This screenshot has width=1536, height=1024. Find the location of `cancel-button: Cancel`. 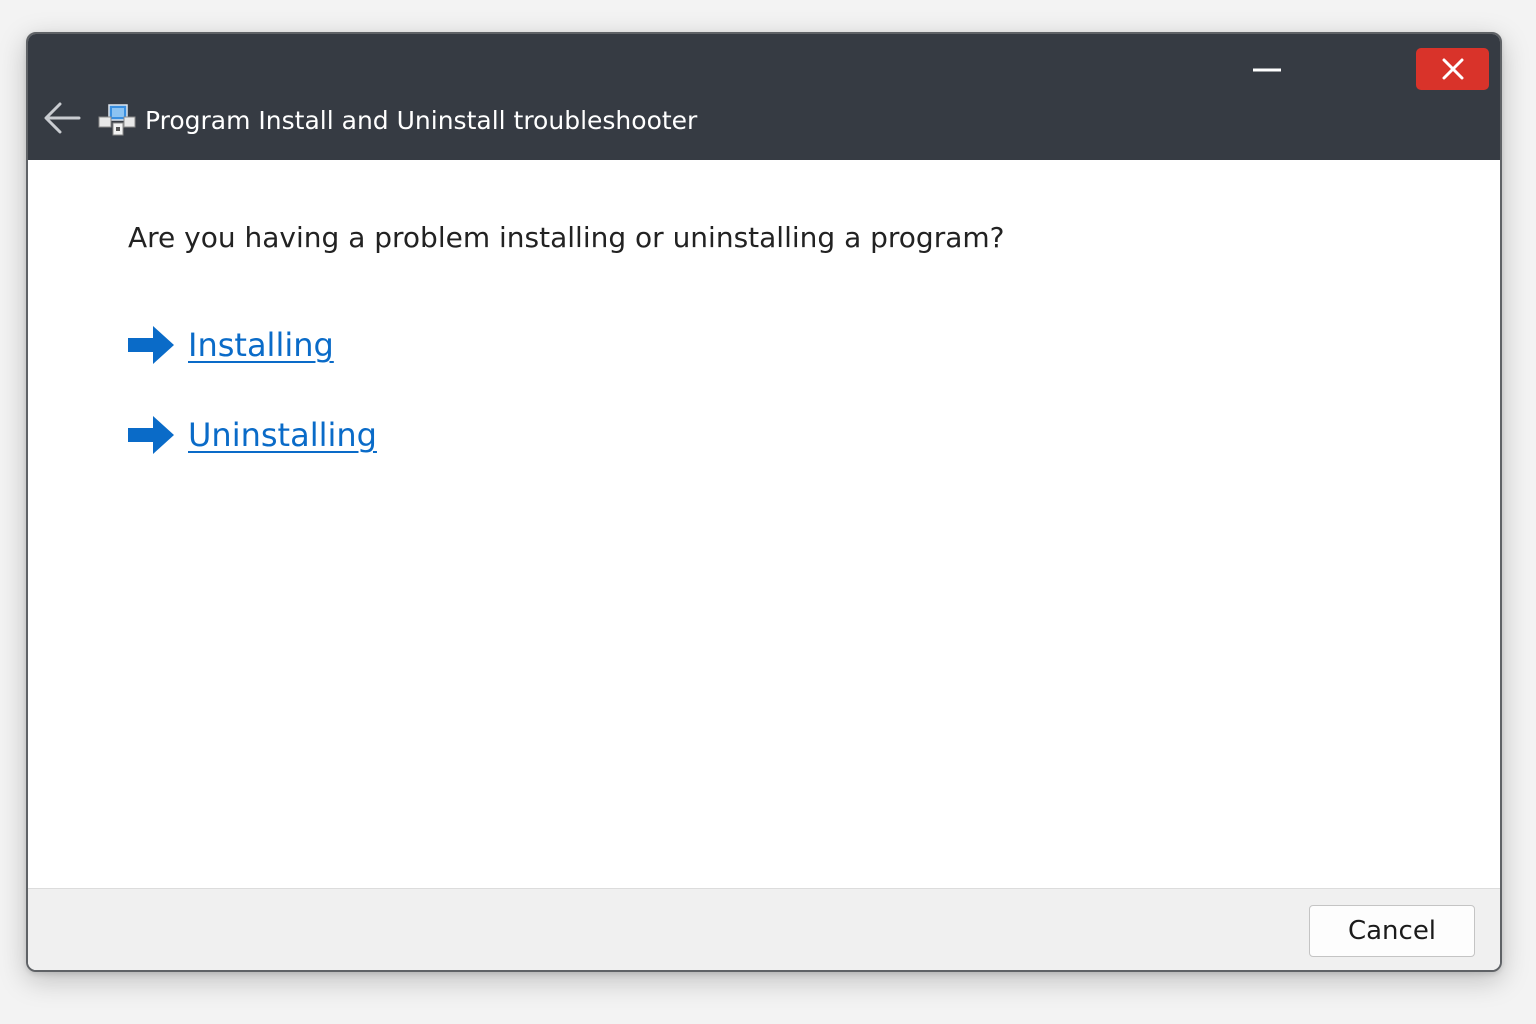

cancel-button: Cancel is located at coordinates (1392, 931).